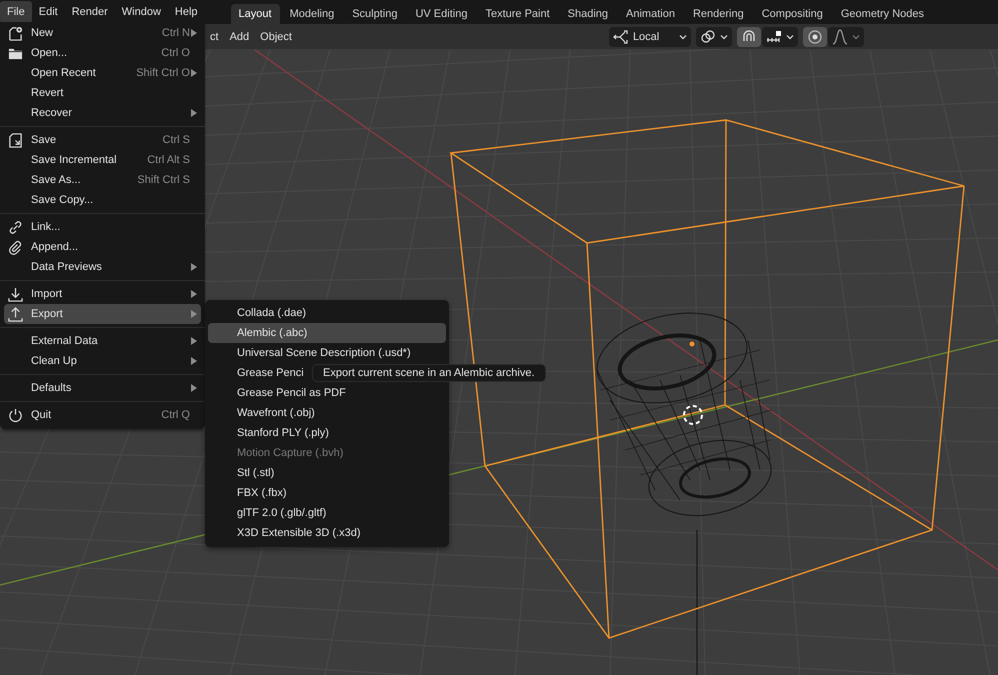 The height and width of the screenshot is (675, 998). I want to click on tooltip: Export current scene in an Alembic archive., so click(429, 373).